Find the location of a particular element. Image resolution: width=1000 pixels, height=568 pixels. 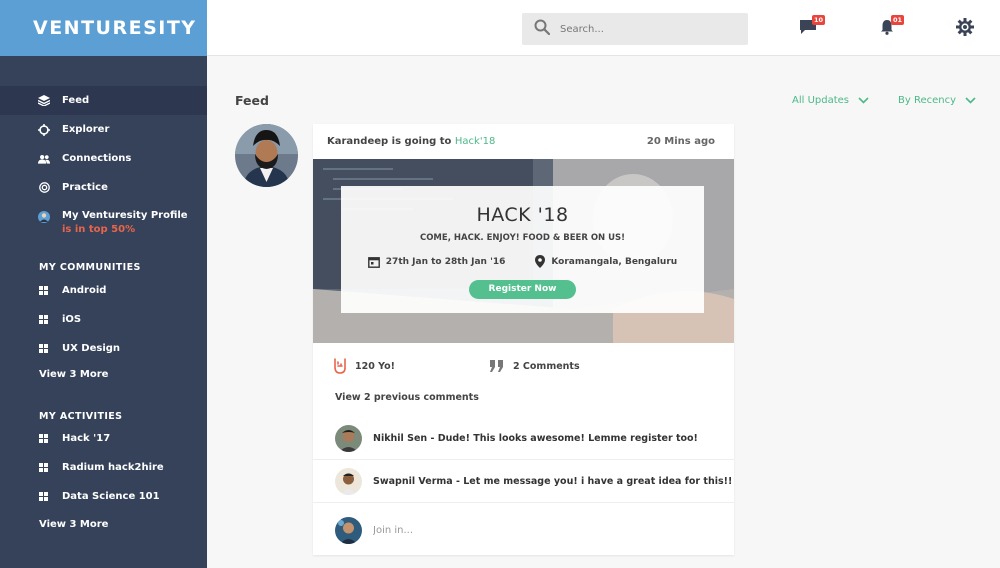

search-box is located at coordinates (635, 29).